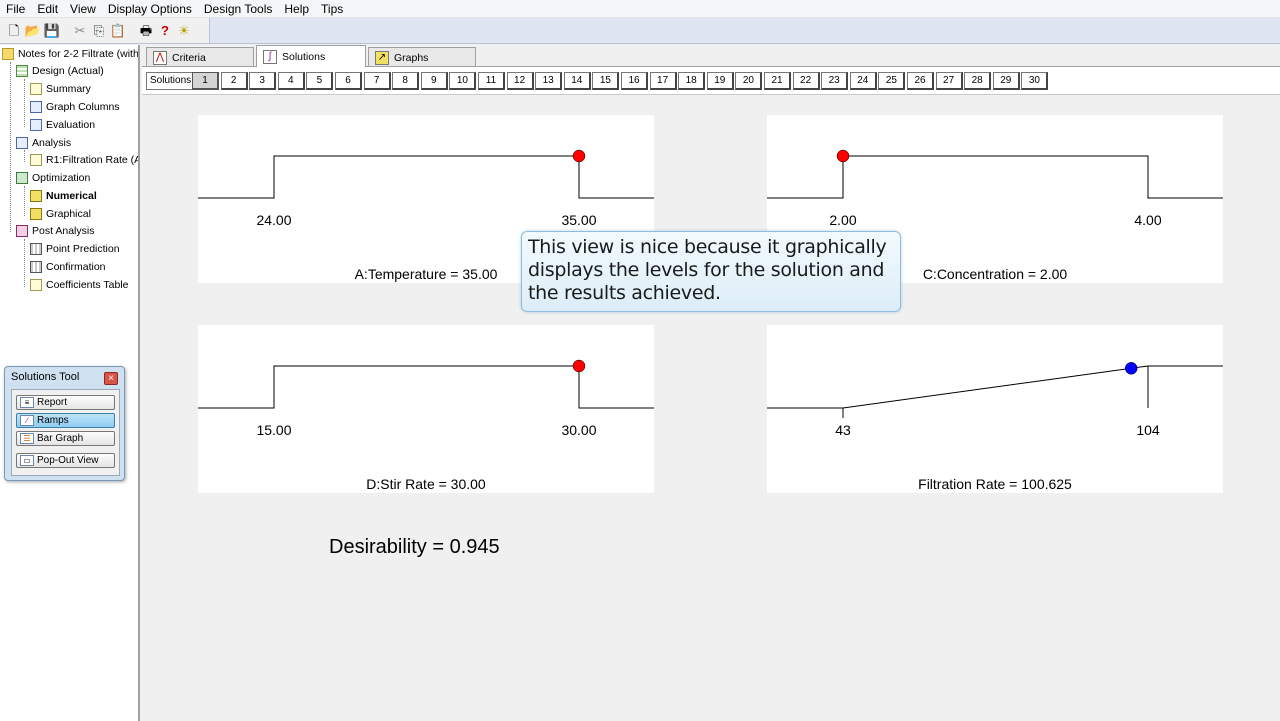 This screenshot has width=1280, height=721. What do you see at coordinates (14, 31) in the screenshot?
I see `new-file-icon: 🗋` at bounding box center [14, 31].